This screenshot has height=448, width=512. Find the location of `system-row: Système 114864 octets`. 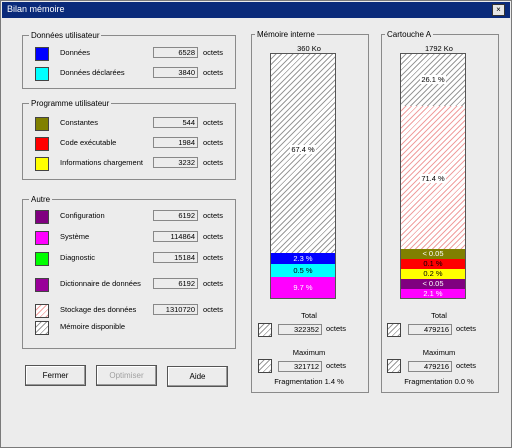

system-row: Système 114864 octets is located at coordinates (130, 237).